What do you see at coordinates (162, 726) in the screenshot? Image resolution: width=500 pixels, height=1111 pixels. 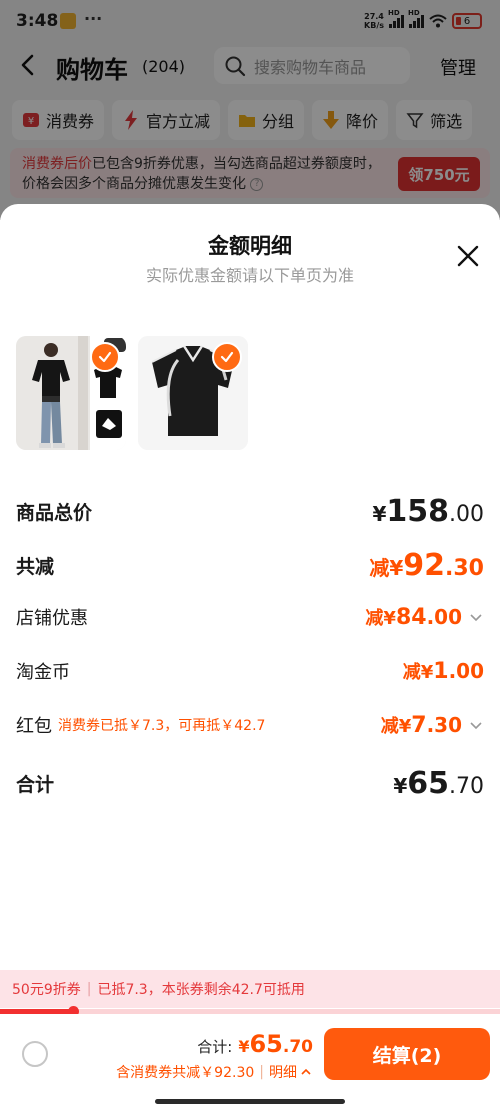 I see `red-packet-note: 消费券已抵￥7.3，可再抵￥42.7` at bounding box center [162, 726].